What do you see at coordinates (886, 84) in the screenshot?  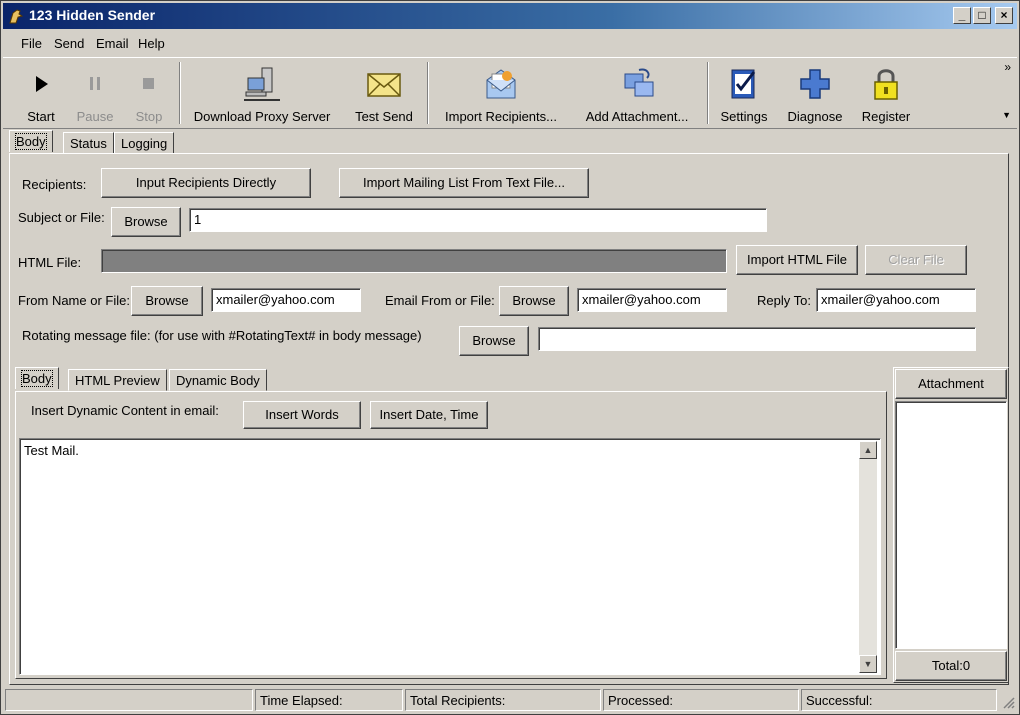 I see `padlock-icon` at bounding box center [886, 84].